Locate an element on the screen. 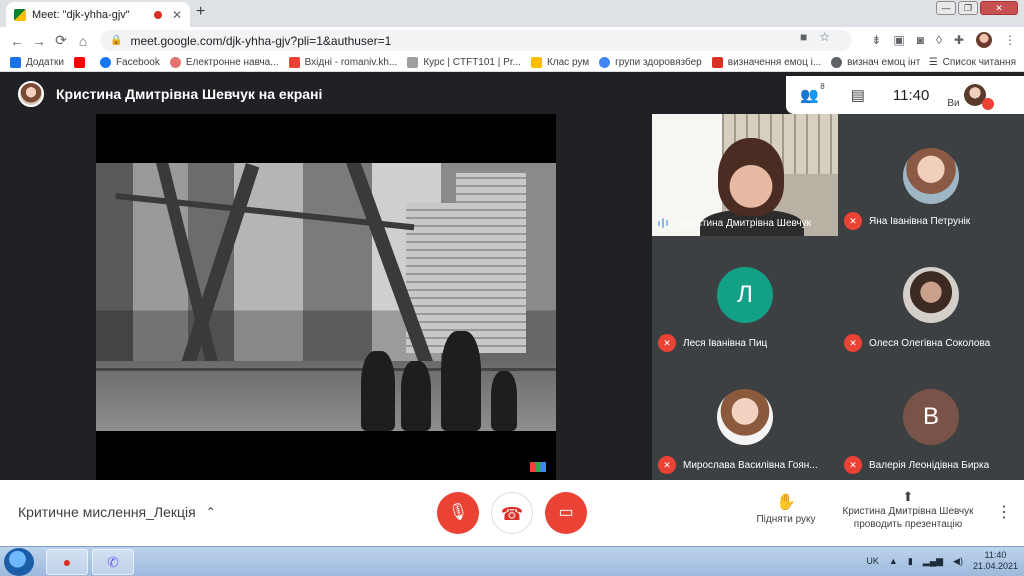 The image size is (1024, 576). participant-tile: ✕ Олеся Олегівна Соколова is located at coordinates (931, 297).